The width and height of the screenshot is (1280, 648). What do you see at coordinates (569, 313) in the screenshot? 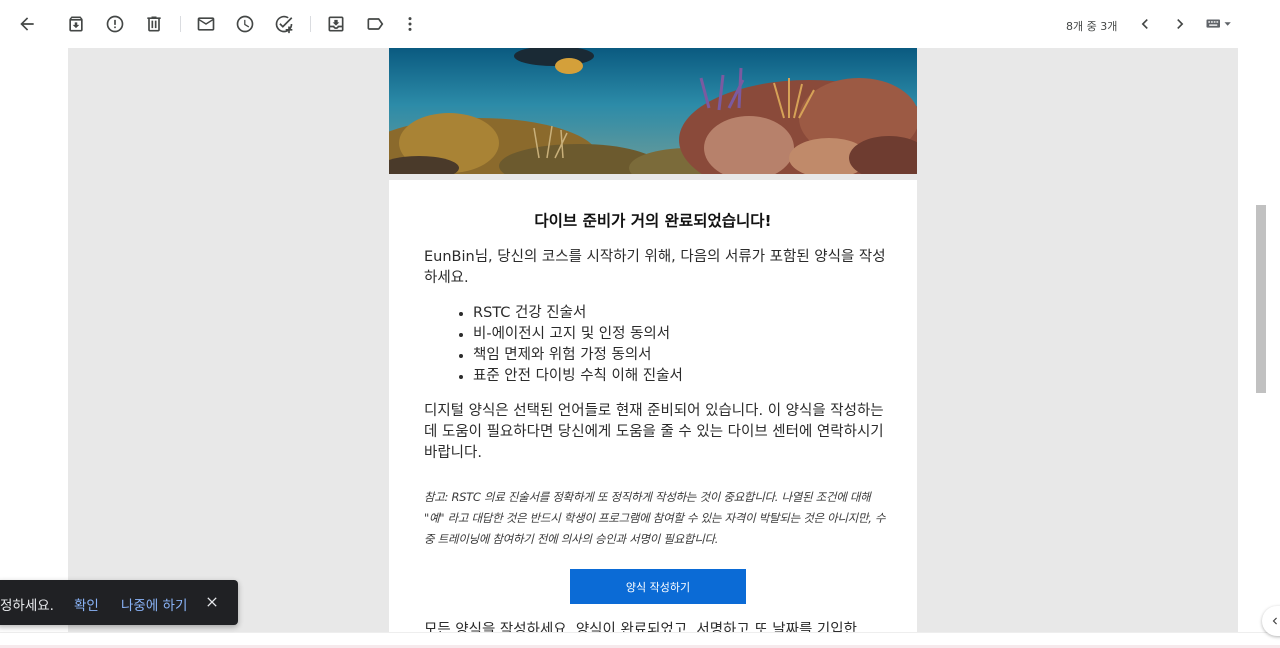
I see `list-item: RSTC 건강 진술서` at bounding box center [569, 313].